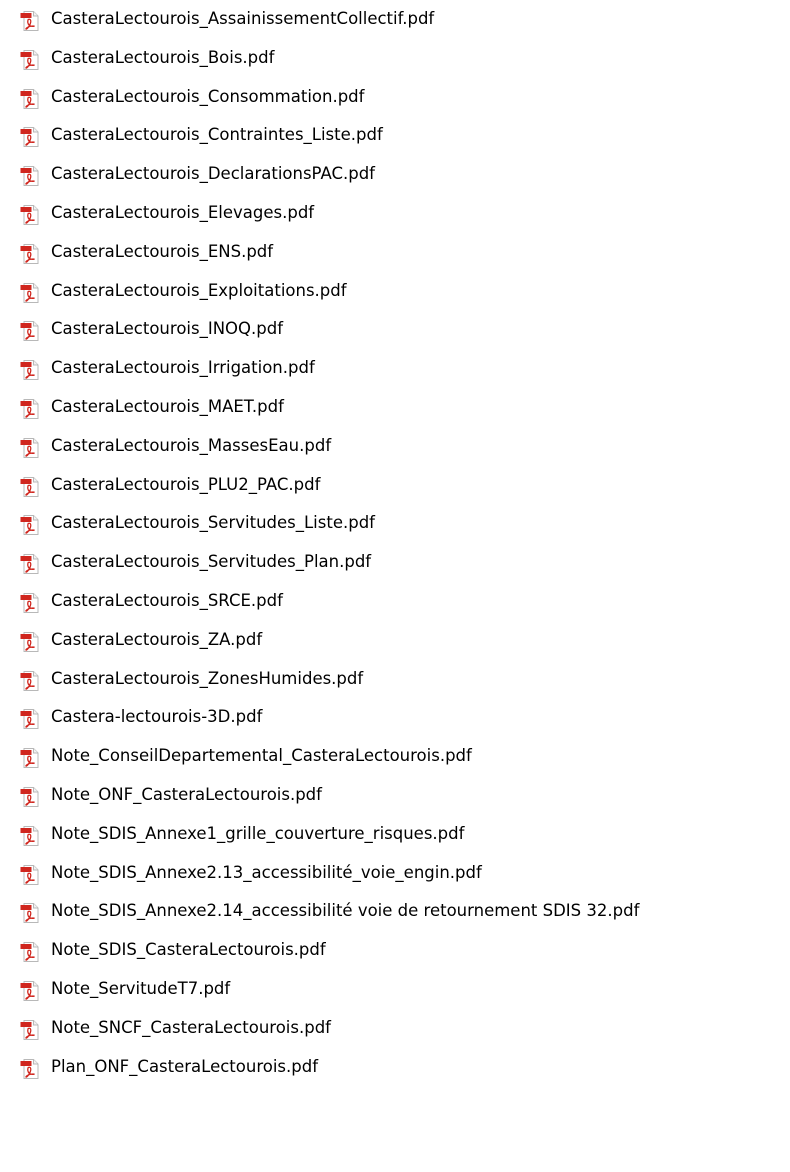 Image resolution: width=790 pixels, height=1172 pixels. I want to click on file-list-item: CasteraLectourois_INOQ.pdf, so click(395, 329).